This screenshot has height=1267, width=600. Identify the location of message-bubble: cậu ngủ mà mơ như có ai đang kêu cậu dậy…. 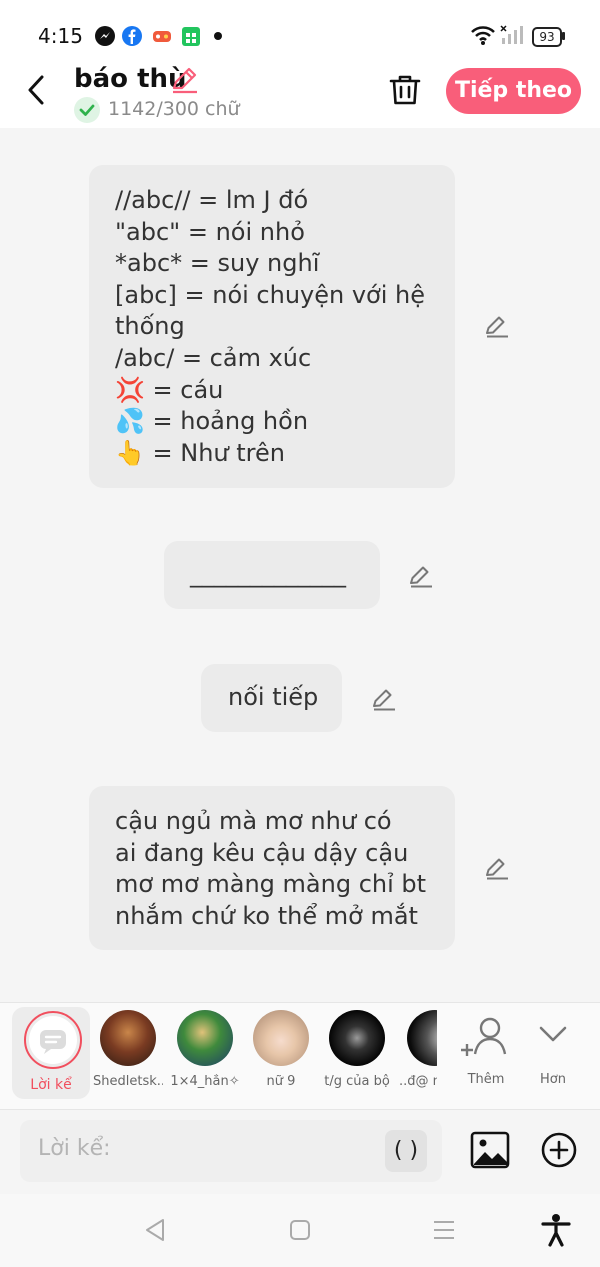
(272, 868).